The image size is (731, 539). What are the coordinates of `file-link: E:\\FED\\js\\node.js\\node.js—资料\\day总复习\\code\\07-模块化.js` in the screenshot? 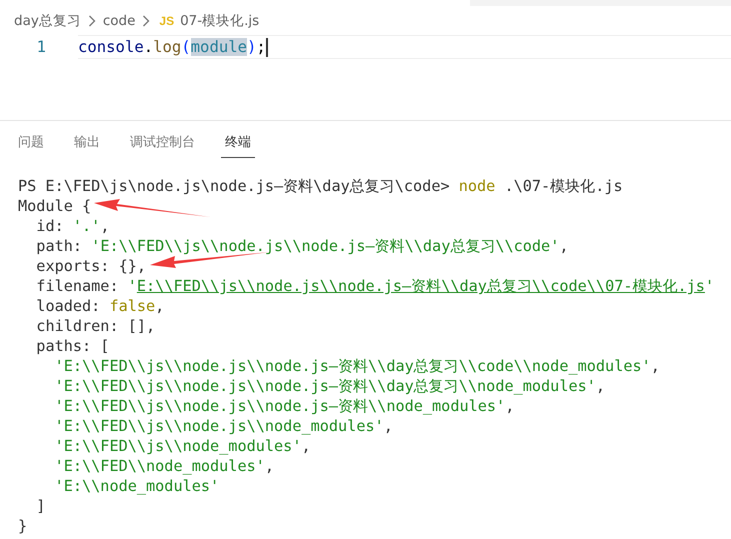 It's located at (420, 286).